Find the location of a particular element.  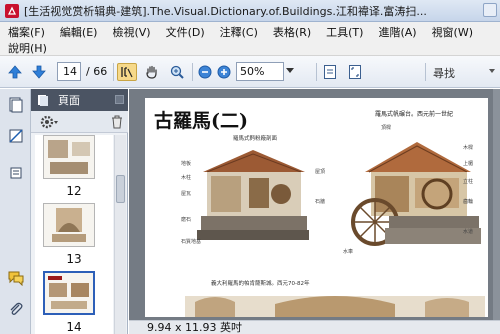

mill-cutaway-illustration is located at coordinates (253, 195).